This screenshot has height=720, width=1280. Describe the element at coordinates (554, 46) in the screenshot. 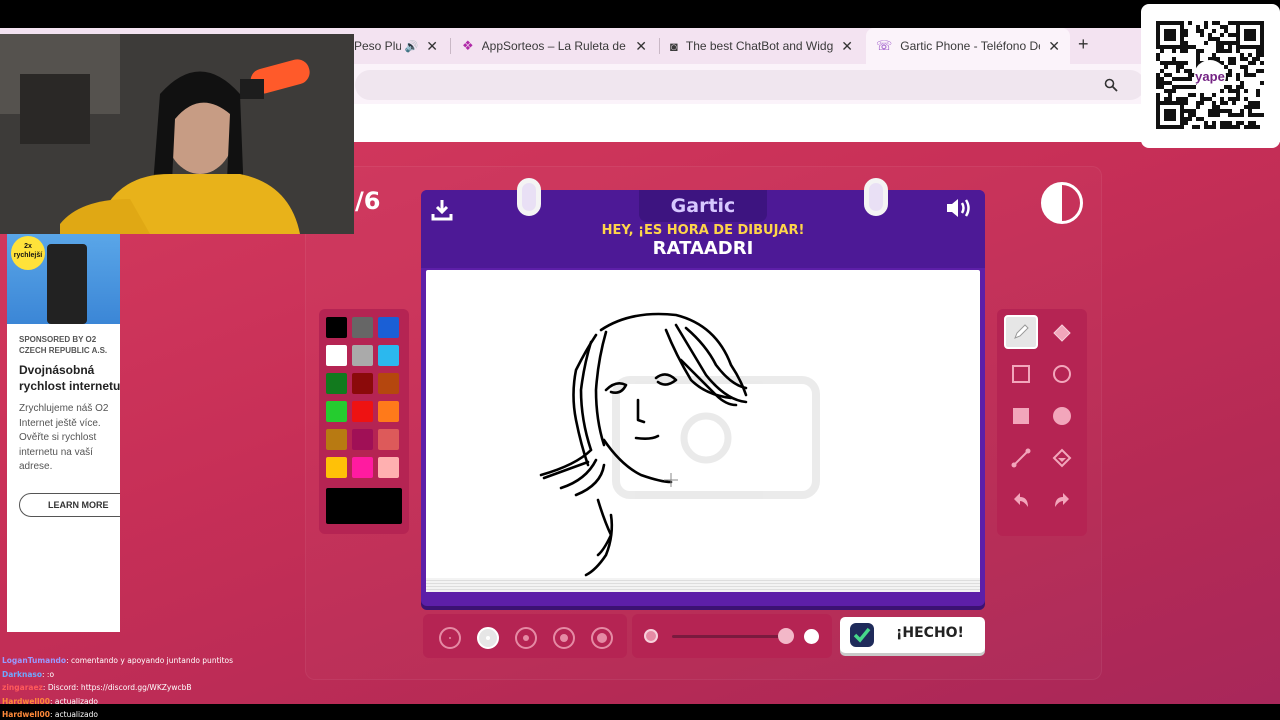

I see `tab-appsorteos: ❖ AppSorteos – La Ruleta de la ✕` at that location.